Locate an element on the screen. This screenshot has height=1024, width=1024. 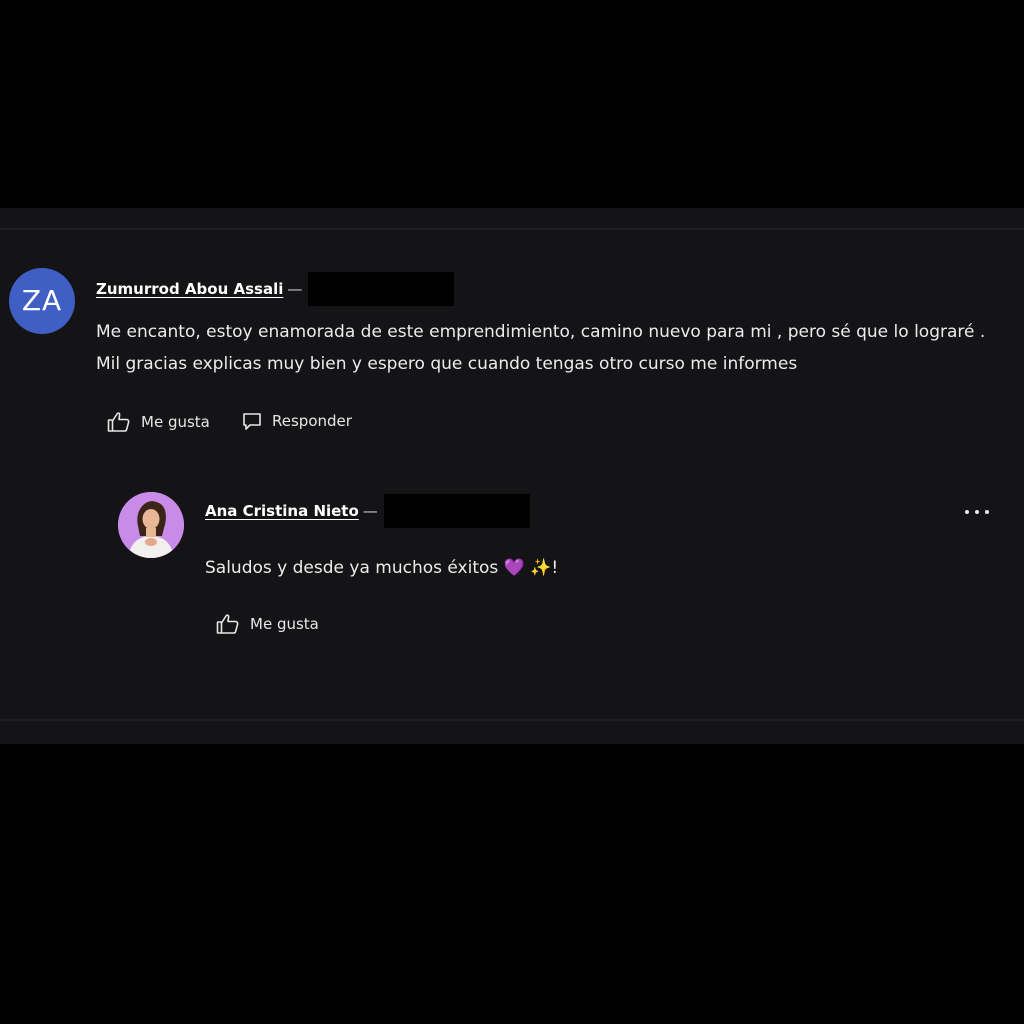
purple-heart-emoji: 💜 is located at coordinates (514, 568).